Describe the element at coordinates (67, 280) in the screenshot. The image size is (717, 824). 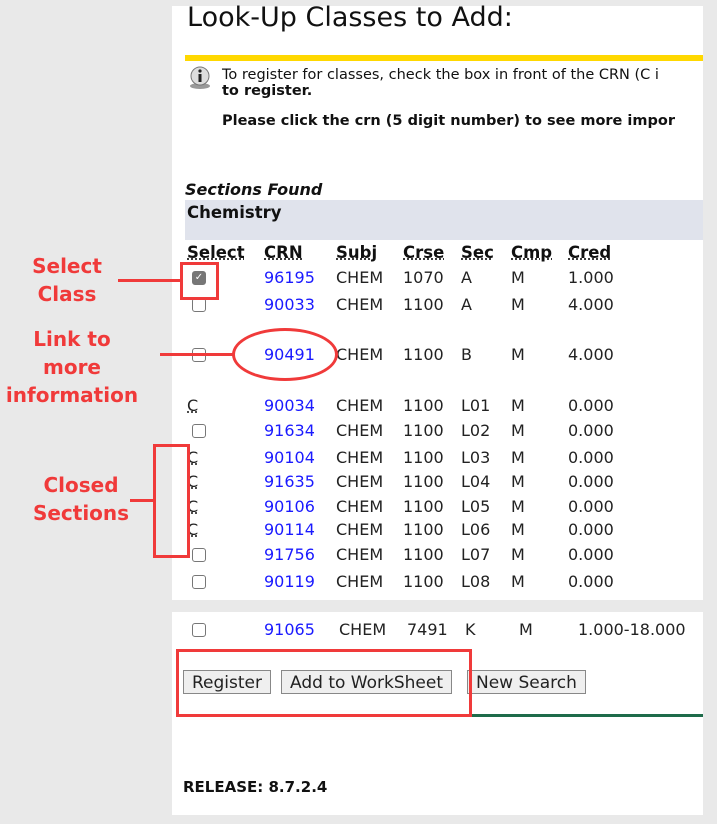
I see `annotation-select-class: Select Class` at that location.